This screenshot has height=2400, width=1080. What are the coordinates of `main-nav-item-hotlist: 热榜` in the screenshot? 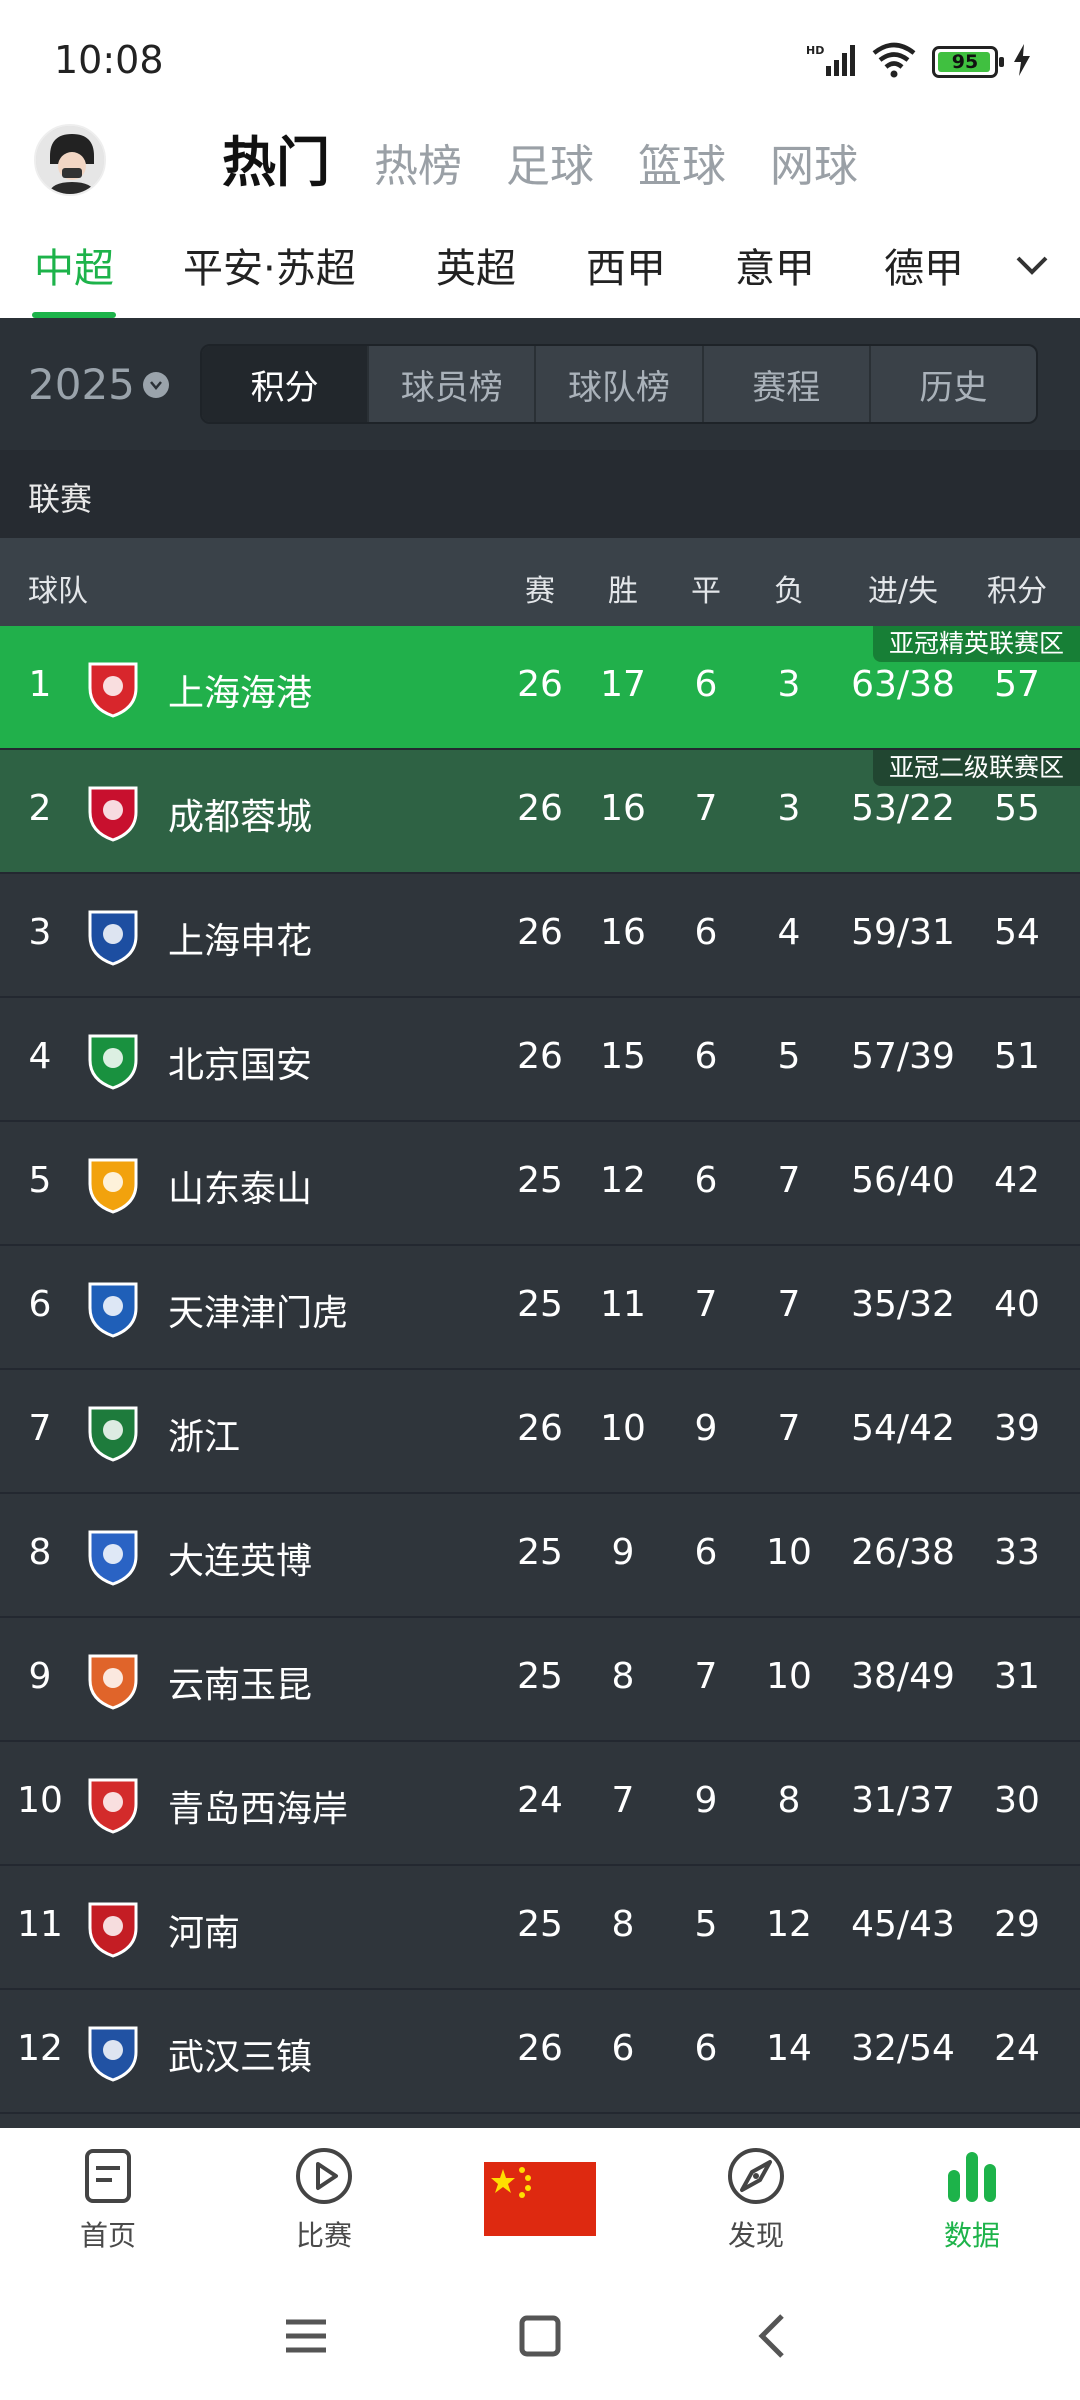 It's located at (418, 162).